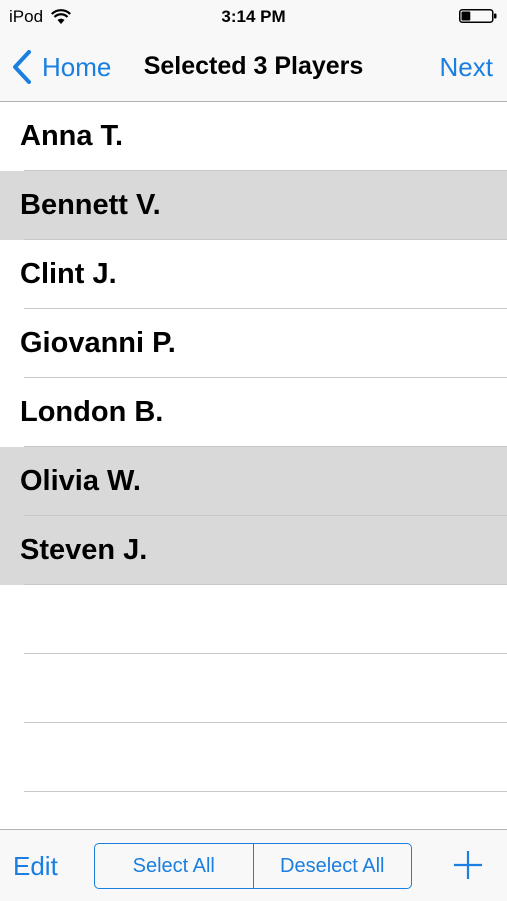 Image resolution: width=507 pixels, height=901 pixels. Describe the element at coordinates (72, 136) in the screenshot. I see `player-name: Anna T.` at that location.